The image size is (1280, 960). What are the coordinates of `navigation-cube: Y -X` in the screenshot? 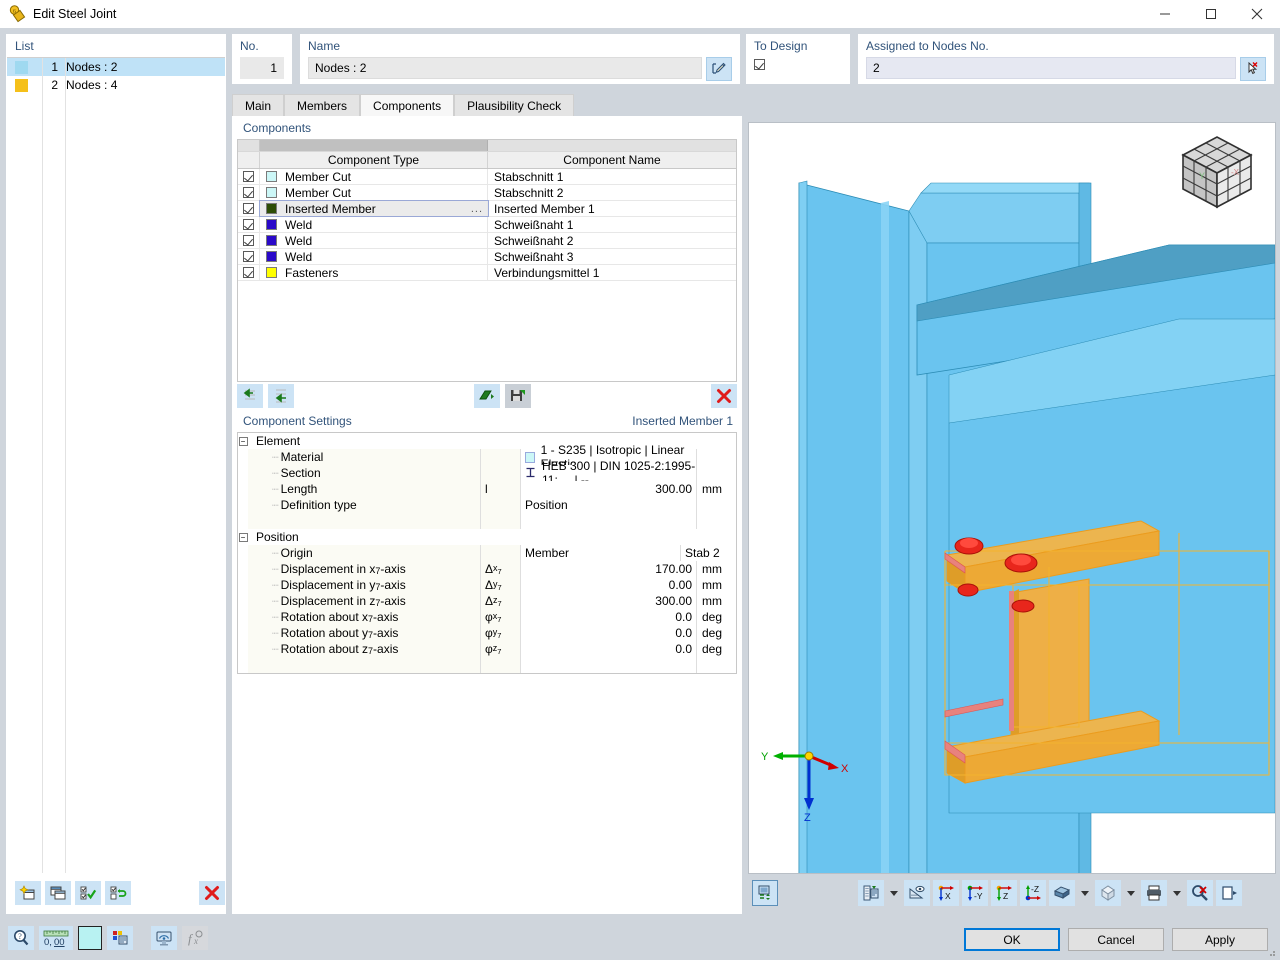 It's located at (1217, 174).